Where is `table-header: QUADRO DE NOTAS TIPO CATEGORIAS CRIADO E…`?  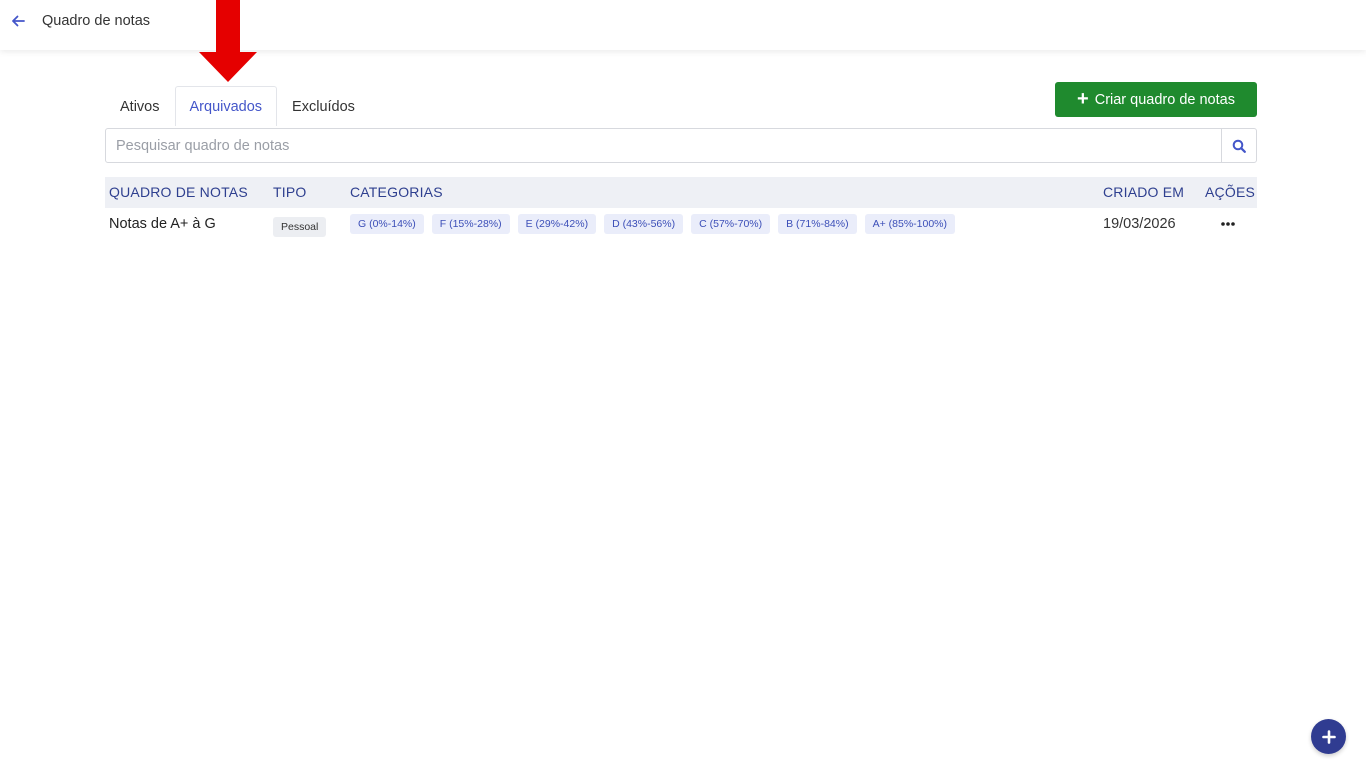
table-header: QUADRO DE NOTAS TIPO CATEGORIAS CRIADO E… is located at coordinates (681, 192).